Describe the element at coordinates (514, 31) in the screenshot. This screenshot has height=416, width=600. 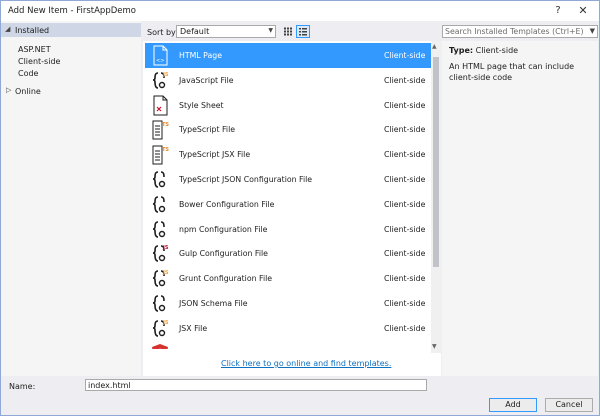
I see `search-placeholder: Search Installed Templates (Ctrl+E)` at that location.